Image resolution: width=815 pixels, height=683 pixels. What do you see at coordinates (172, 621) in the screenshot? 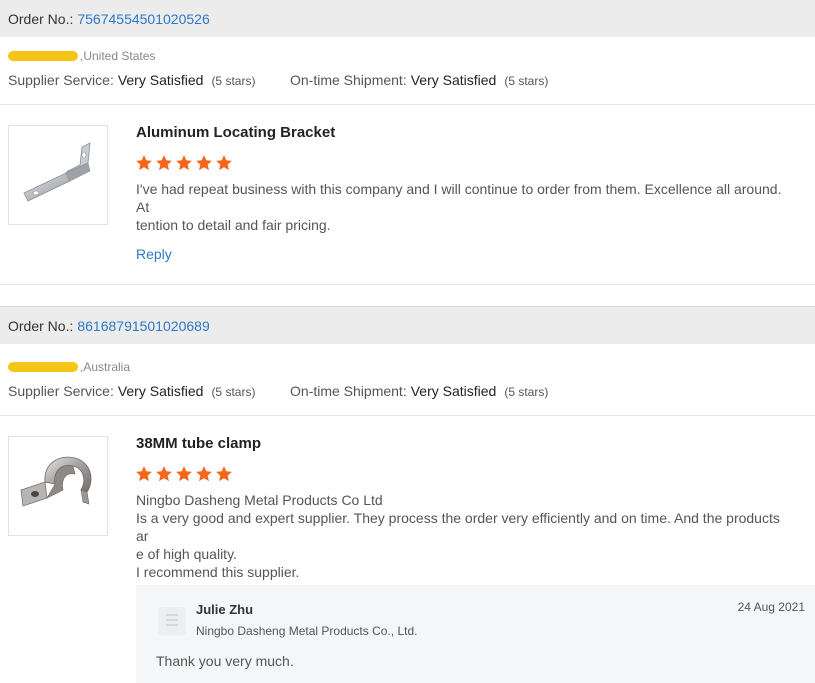
I see `avatar` at bounding box center [172, 621].